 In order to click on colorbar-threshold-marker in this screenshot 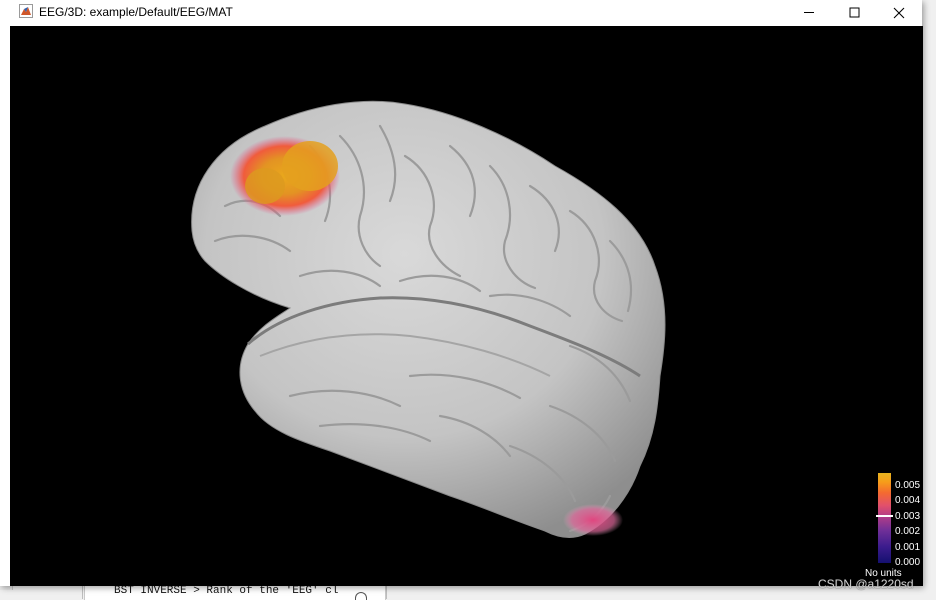, I will do `click(884, 516)`.